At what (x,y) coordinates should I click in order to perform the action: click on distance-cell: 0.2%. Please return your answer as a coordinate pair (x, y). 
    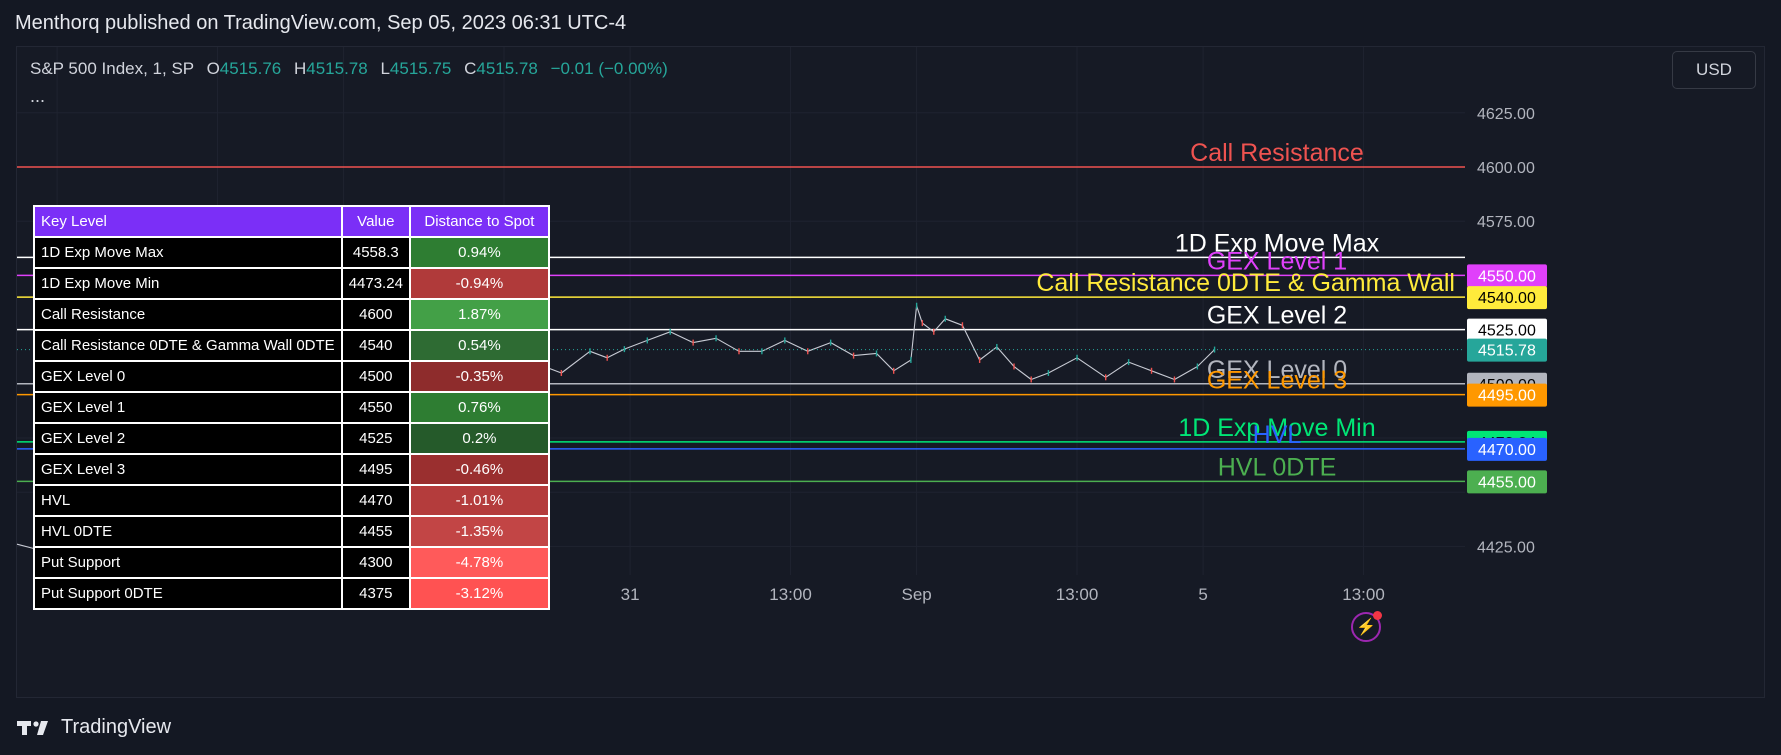
    Looking at the image, I should click on (479, 438).